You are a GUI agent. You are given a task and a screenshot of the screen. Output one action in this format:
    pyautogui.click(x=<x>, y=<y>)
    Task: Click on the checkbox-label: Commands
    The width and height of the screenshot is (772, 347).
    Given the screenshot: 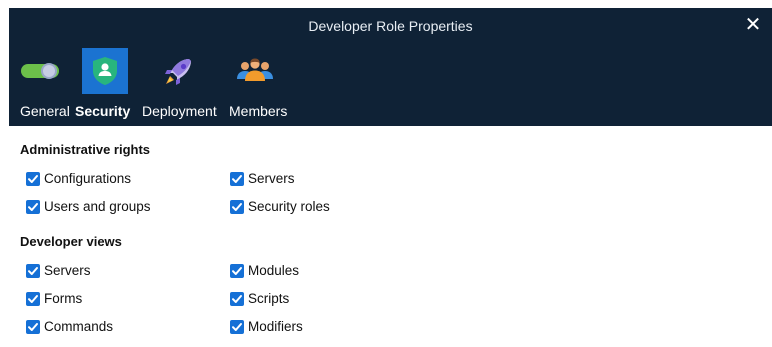 What is the action you would take?
    pyautogui.click(x=79, y=326)
    